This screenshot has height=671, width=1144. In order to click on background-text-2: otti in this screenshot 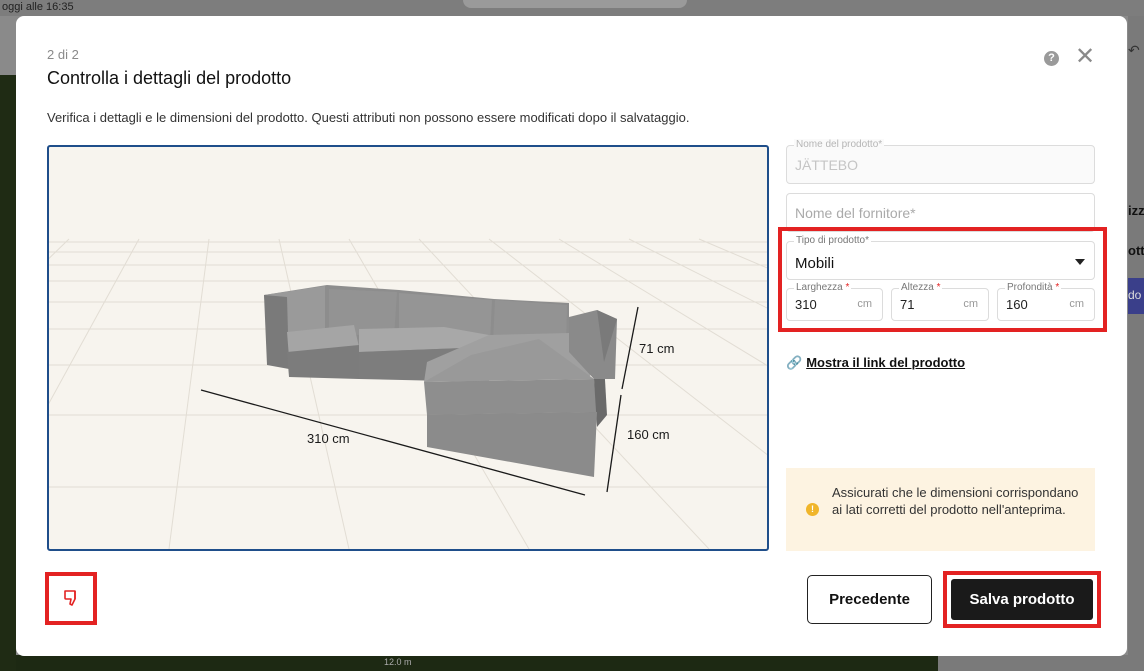, I will do `click(1136, 250)`.